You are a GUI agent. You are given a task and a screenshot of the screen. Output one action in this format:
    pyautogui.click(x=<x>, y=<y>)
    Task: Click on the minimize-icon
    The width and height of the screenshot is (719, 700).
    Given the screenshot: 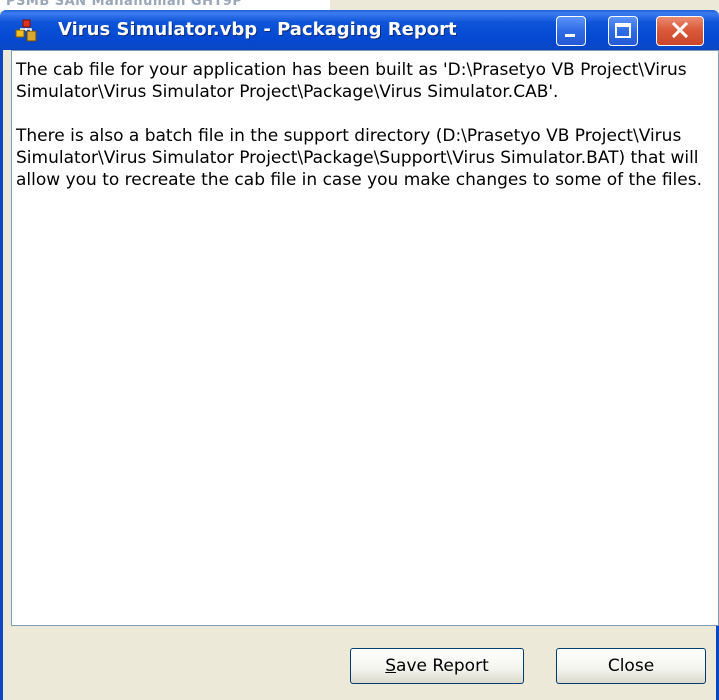 What is the action you would take?
    pyautogui.click(x=570, y=35)
    